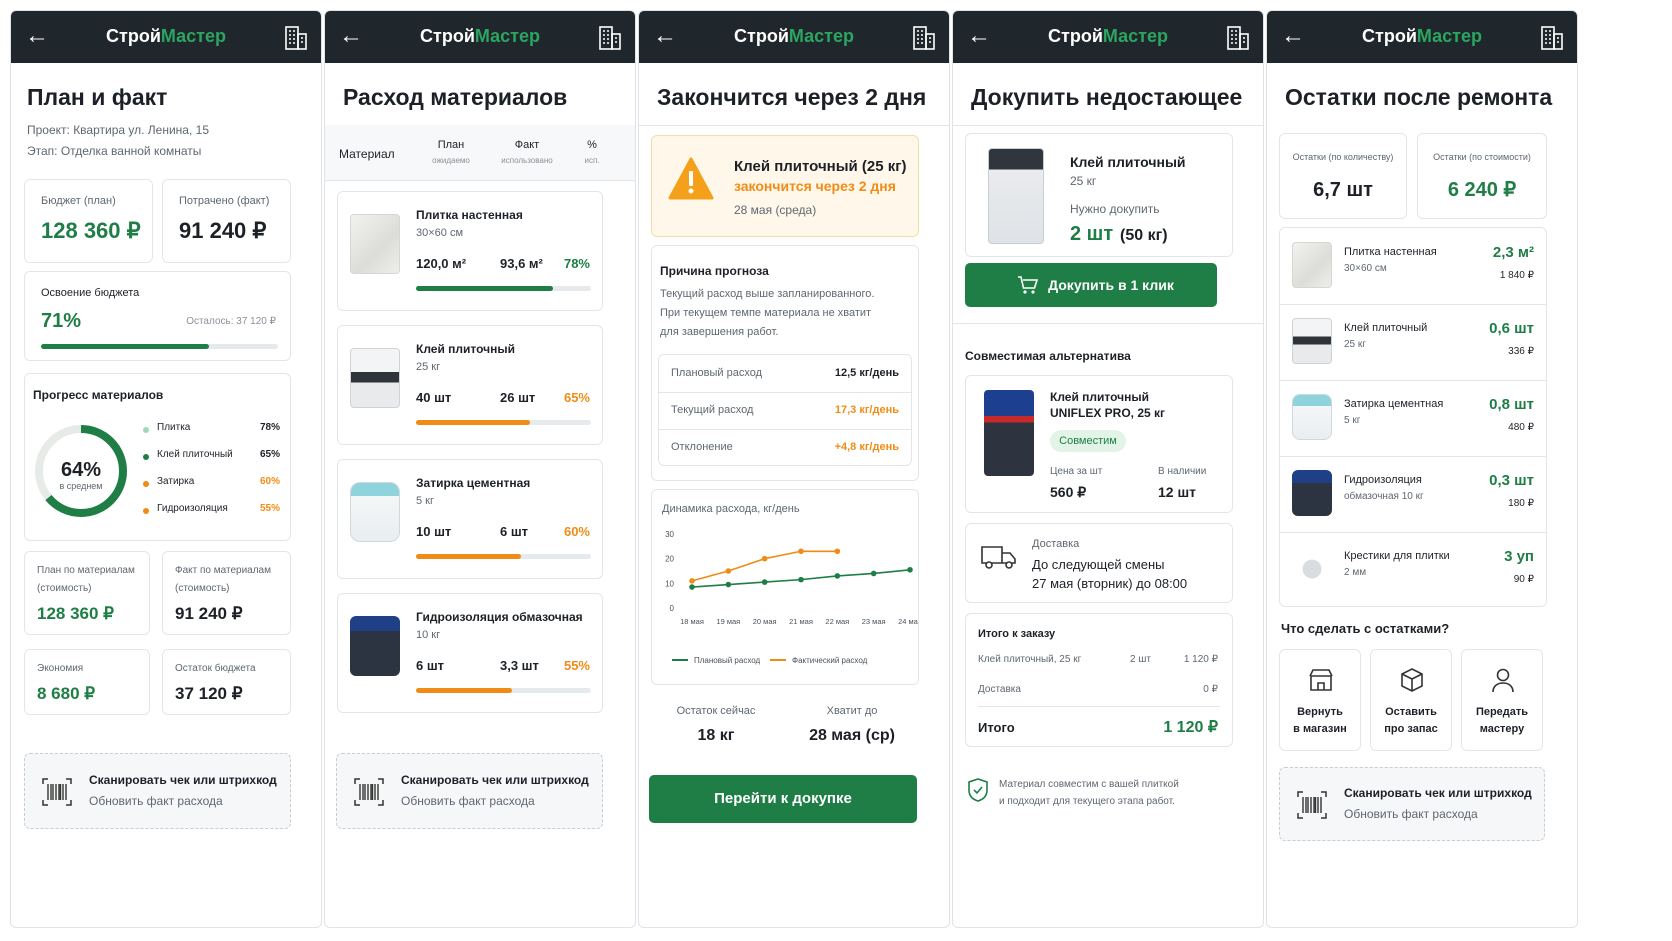 The image size is (1672, 941). What do you see at coordinates (1502, 700) in the screenshot?
I see `action-give-to-master-button: Передать мастеру` at bounding box center [1502, 700].